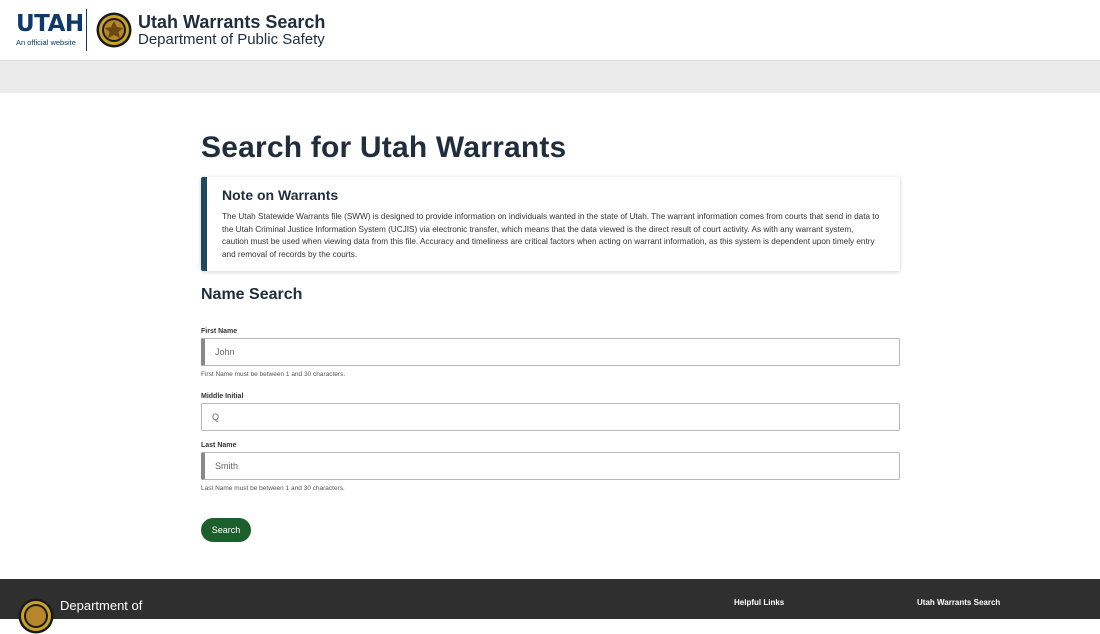 This screenshot has height=634, width=1100. Describe the element at coordinates (231, 22) in the screenshot. I see `app-title: Utah Warrants Search` at that location.